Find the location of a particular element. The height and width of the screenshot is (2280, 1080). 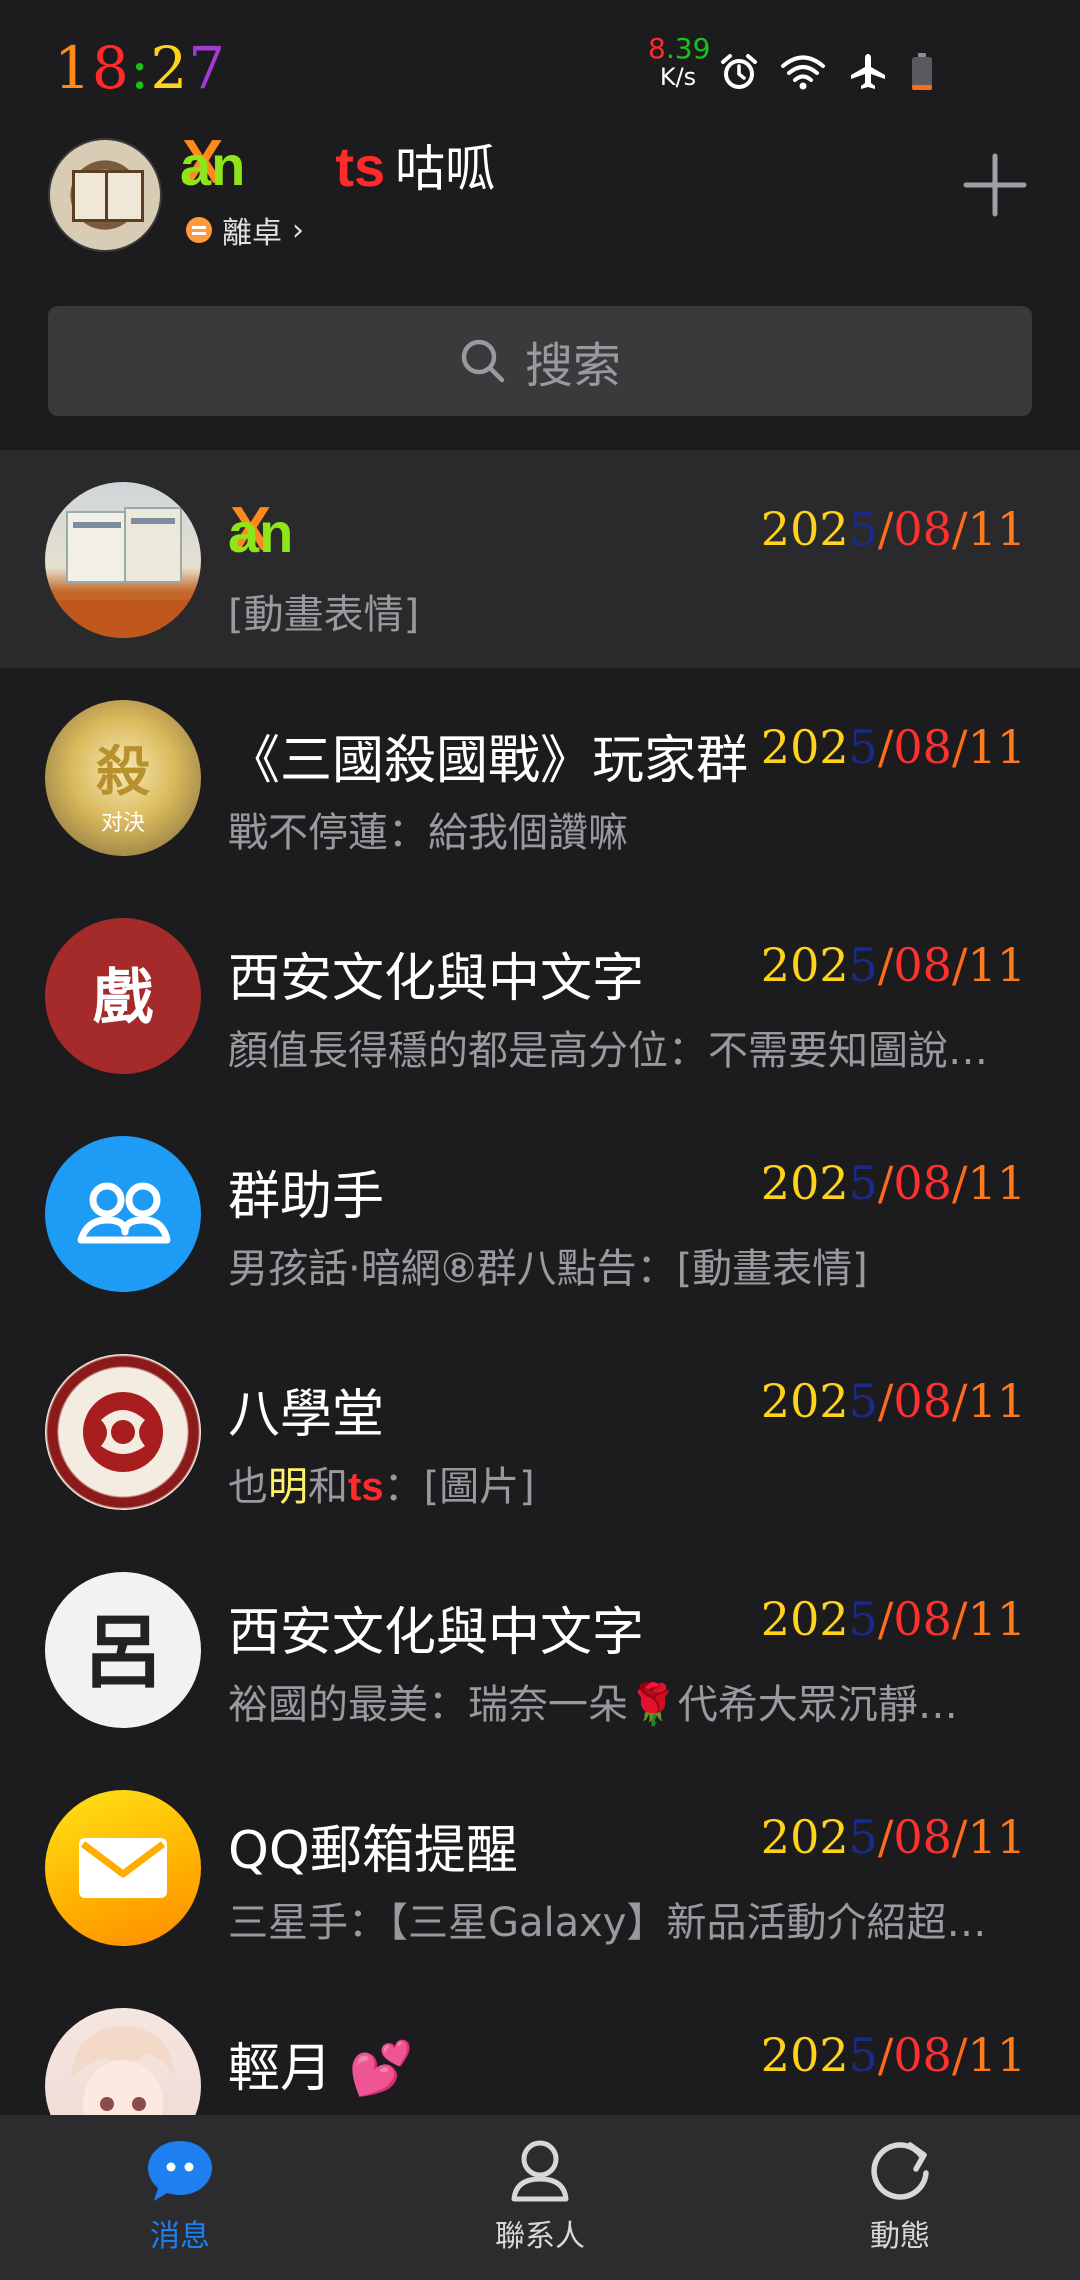

clock-digit: : is located at coordinates (140, 68).